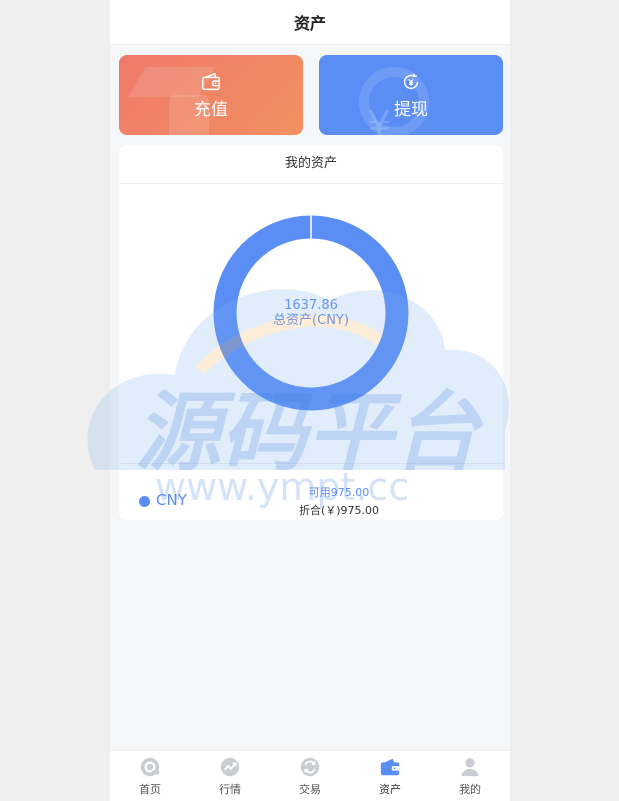 This screenshot has width=619, height=801. What do you see at coordinates (411, 95) in the screenshot?
I see `withdraw-button: ¥ 提现` at bounding box center [411, 95].